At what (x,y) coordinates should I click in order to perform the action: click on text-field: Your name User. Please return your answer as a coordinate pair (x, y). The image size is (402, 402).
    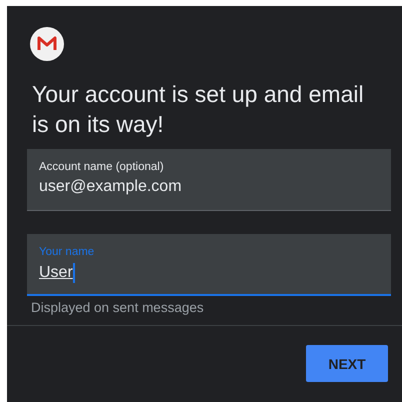
    Looking at the image, I should click on (209, 265).